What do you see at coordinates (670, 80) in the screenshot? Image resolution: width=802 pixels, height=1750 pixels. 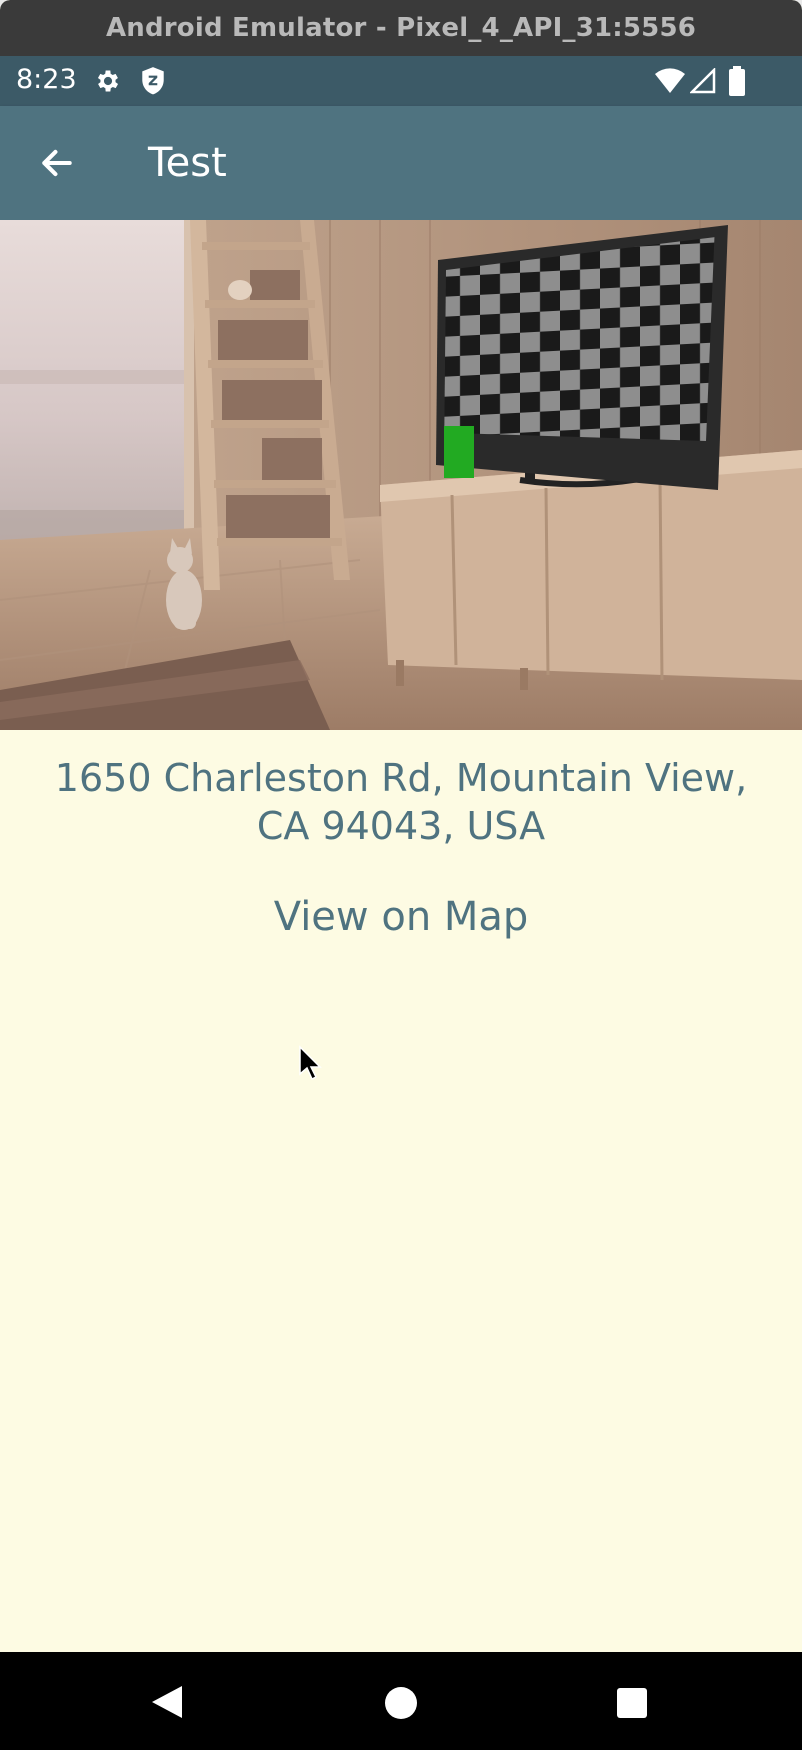 I see `wifi-icon` at bounding box center [670, 80].